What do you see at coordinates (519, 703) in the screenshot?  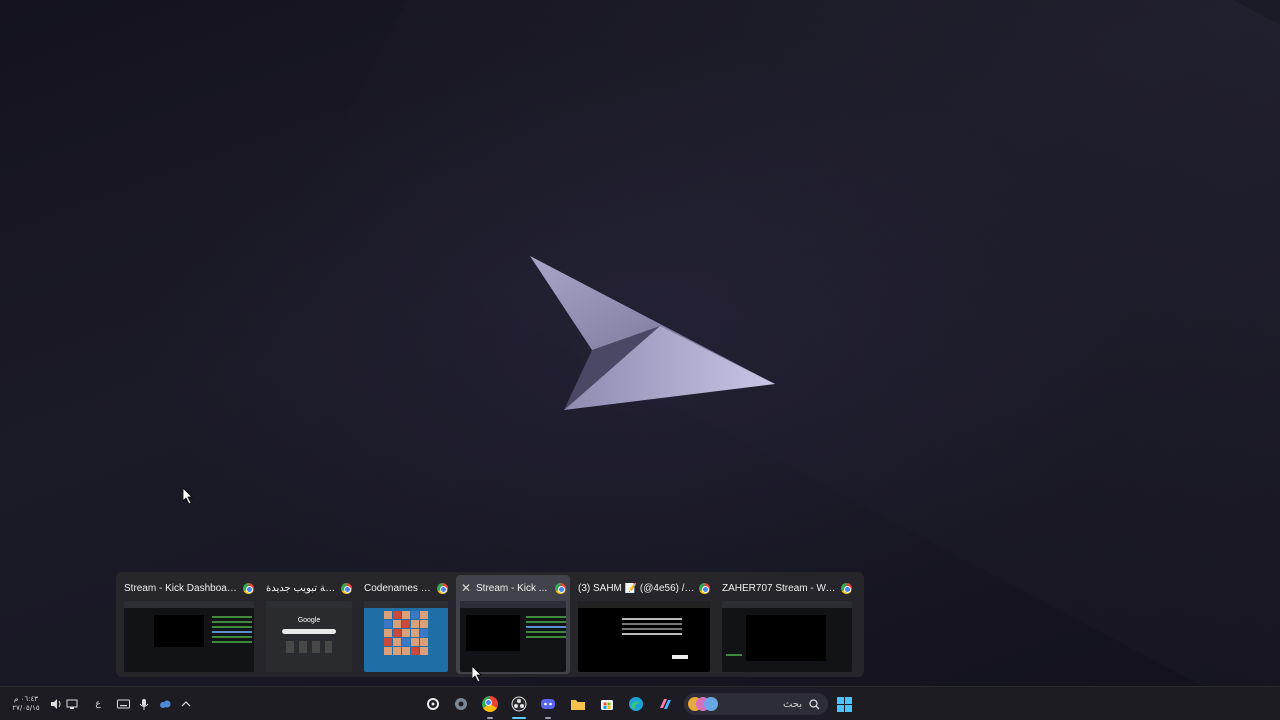 I see `obs-icon` at bounding box center [519, 703].